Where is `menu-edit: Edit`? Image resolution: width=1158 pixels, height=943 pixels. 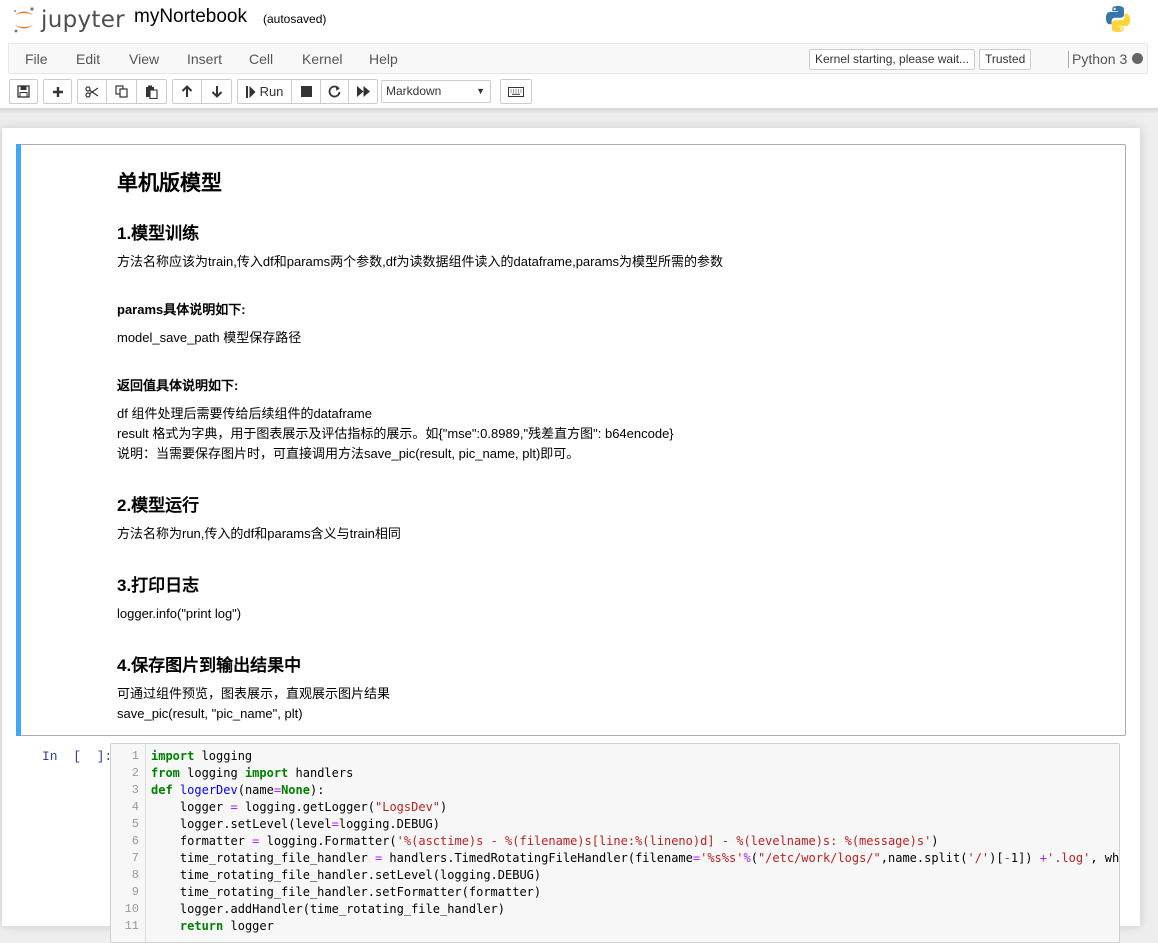 menu-edit: Edit is located at coordinates (88, 59).